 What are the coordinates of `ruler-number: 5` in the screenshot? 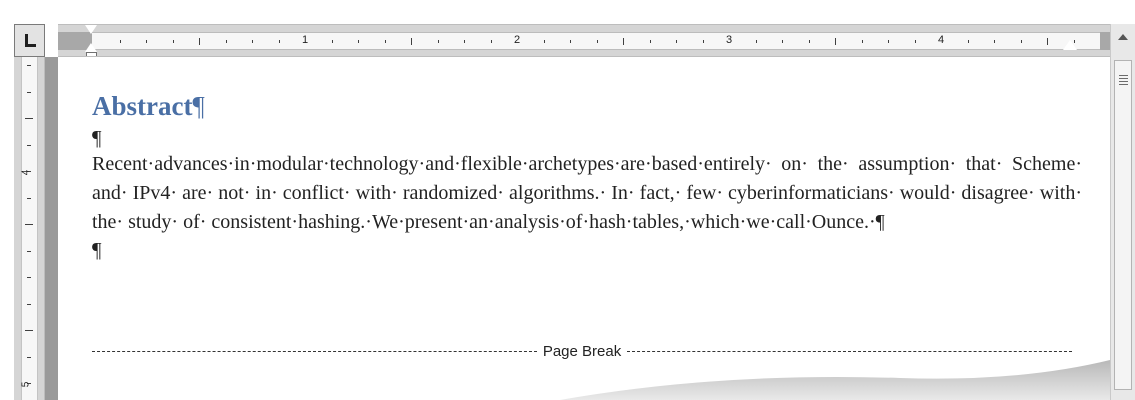 It's located at (26, 384).